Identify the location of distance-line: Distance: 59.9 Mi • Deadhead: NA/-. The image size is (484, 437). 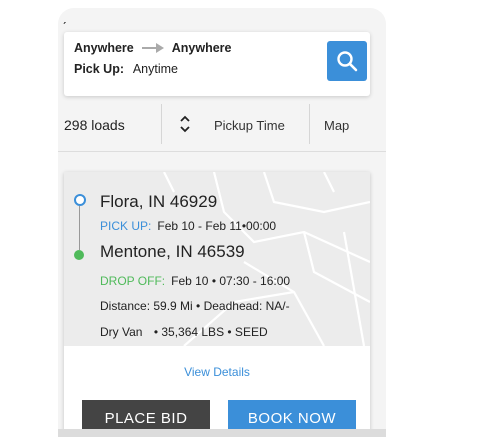
(195, 306).